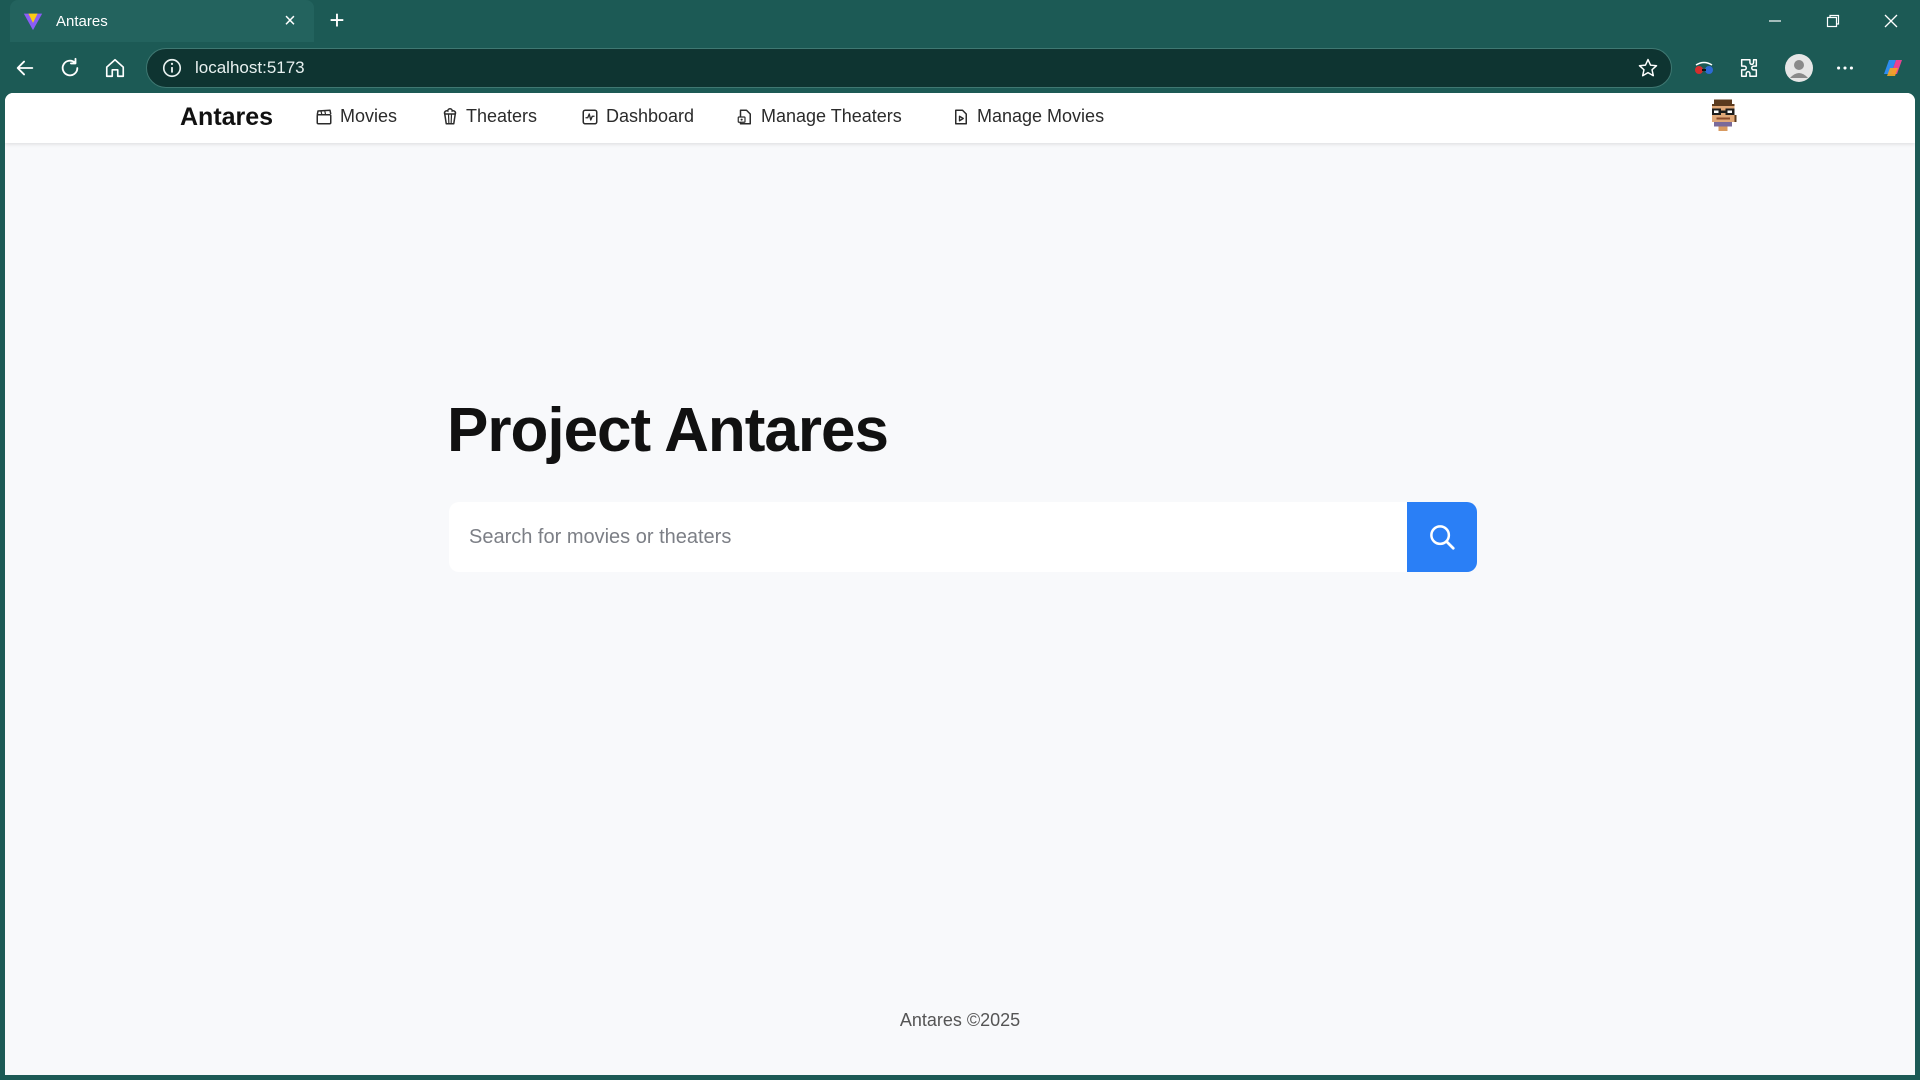 The width and height of the screenshot is (1920, 1080). I want to click on nav-item-movies: Movies, so click(356, 116).